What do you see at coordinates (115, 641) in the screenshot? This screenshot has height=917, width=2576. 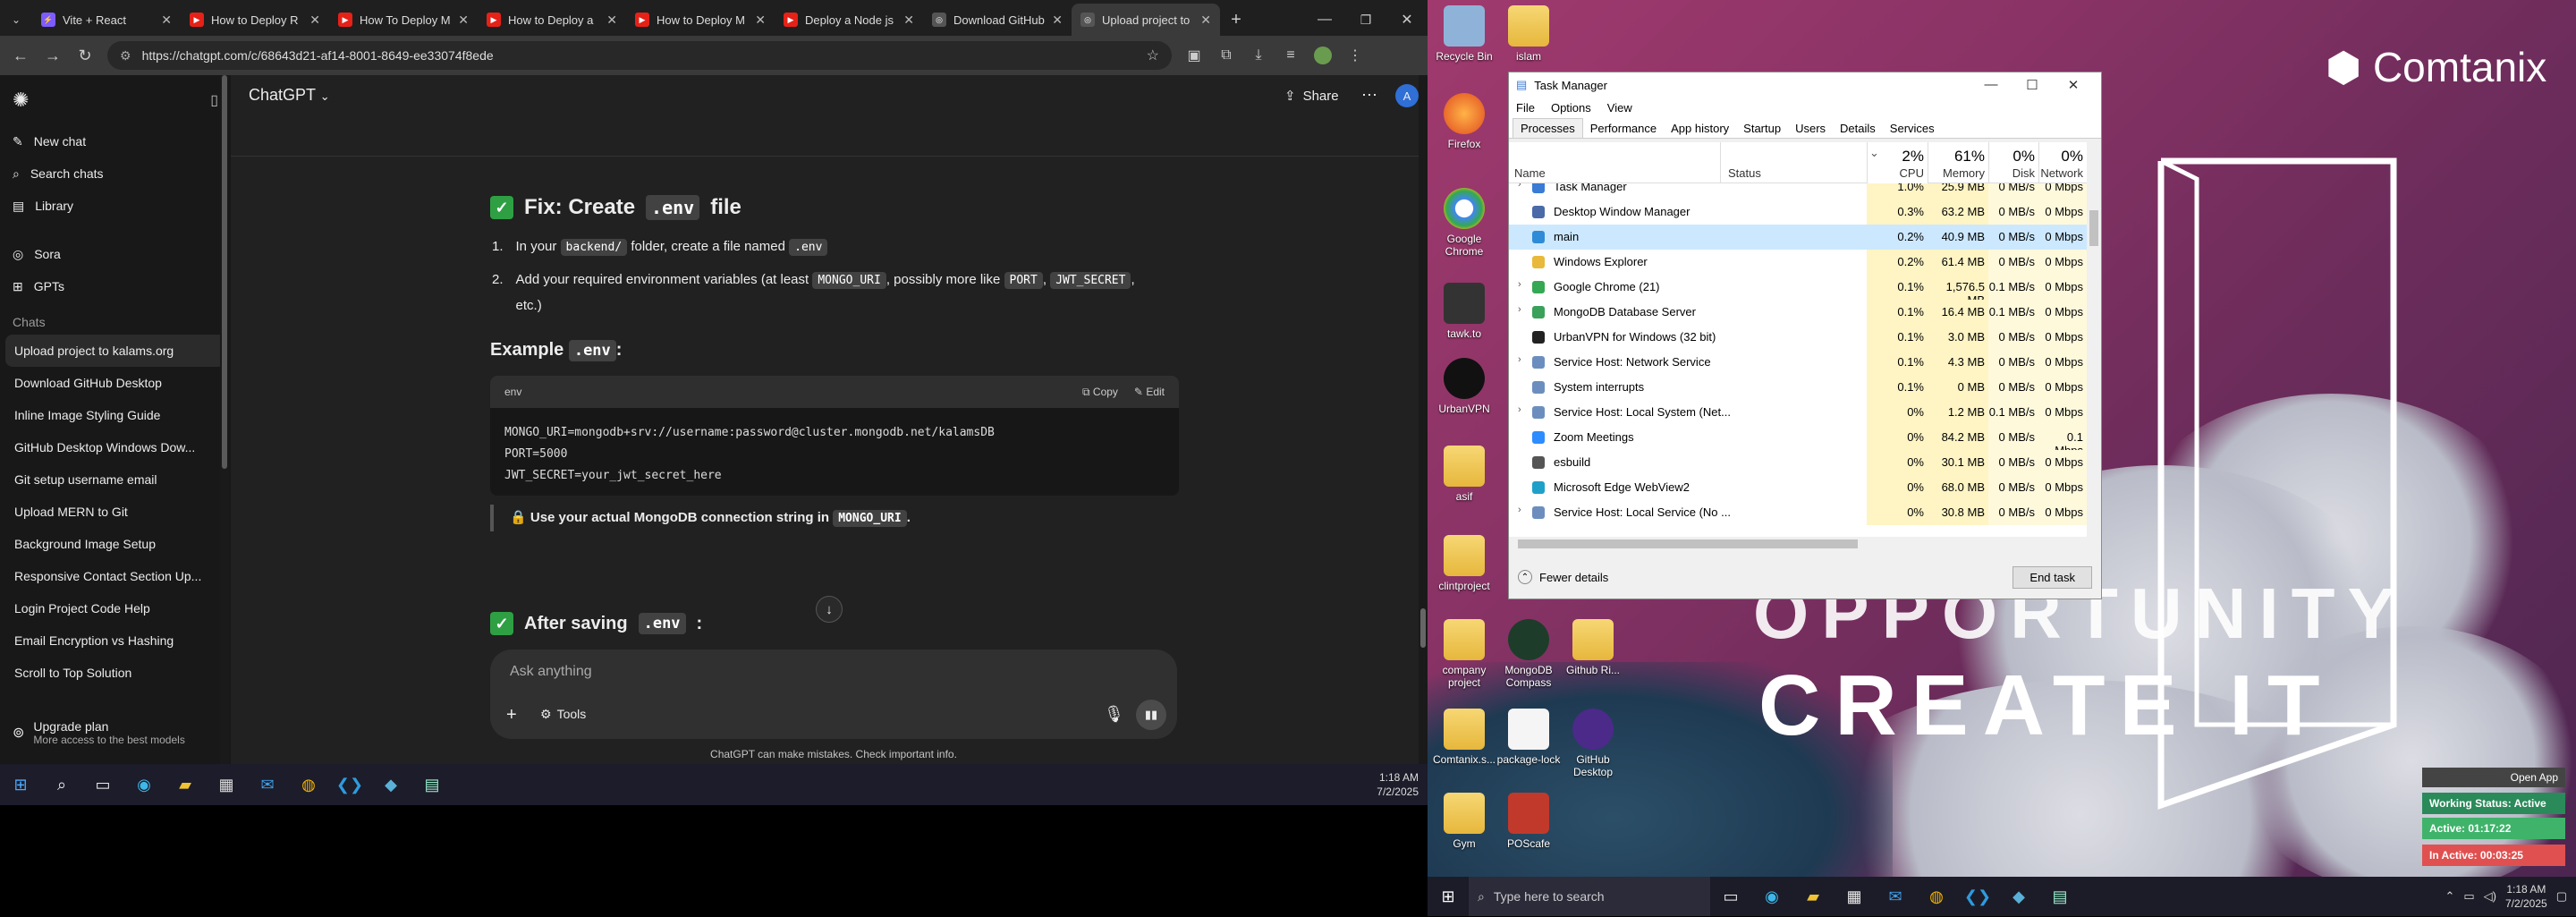 I see `chat-item: Email Encryption vs Hashing` at bounding box center [115, 641].